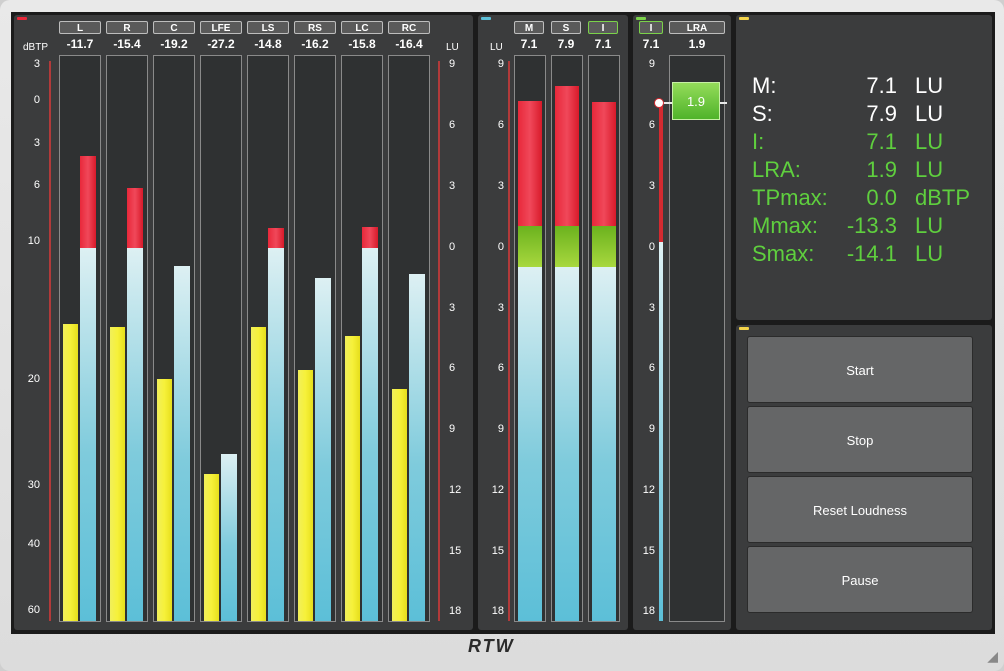  I want to click on summary-value: -13.3, so click(871, 225).